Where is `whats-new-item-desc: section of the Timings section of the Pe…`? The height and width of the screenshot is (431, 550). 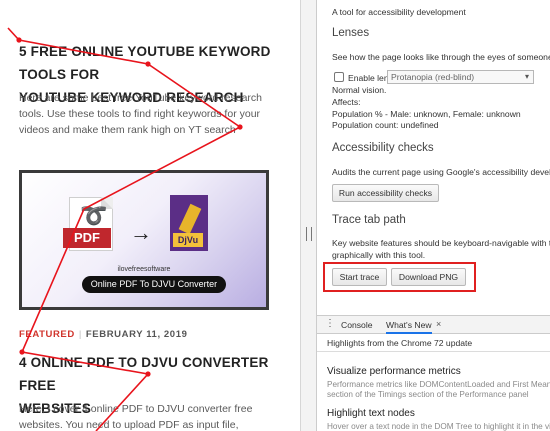
whats-new-item-desc: section of the Timings section of the Pe… is located at coordinates (428, 394).